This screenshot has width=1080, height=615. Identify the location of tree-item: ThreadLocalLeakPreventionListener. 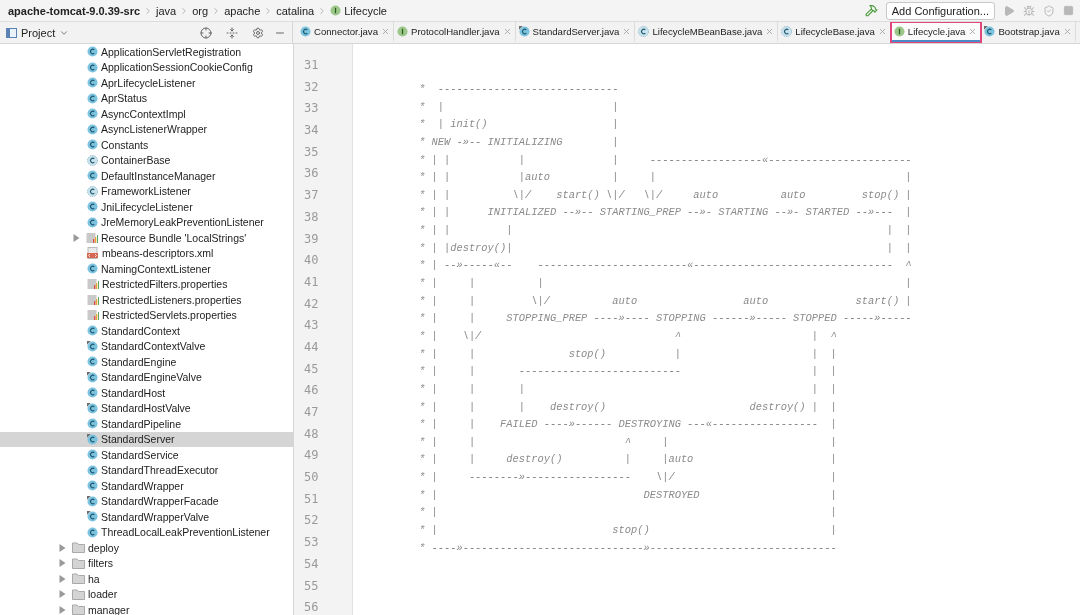
(146, 532).